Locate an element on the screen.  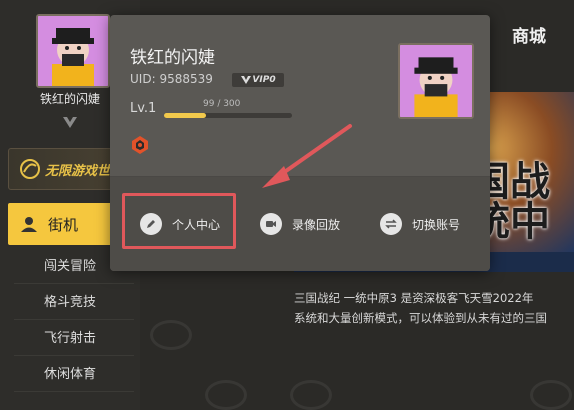
popup-uid: UID: 9588539 is located at coordinates (171, 79).